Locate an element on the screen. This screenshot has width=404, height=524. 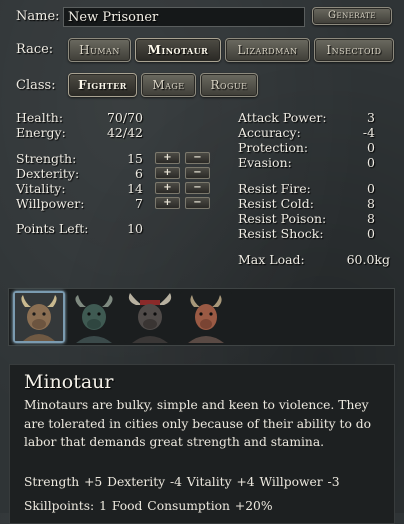
energy-label: Energy: is located at coordinates (41, 132).